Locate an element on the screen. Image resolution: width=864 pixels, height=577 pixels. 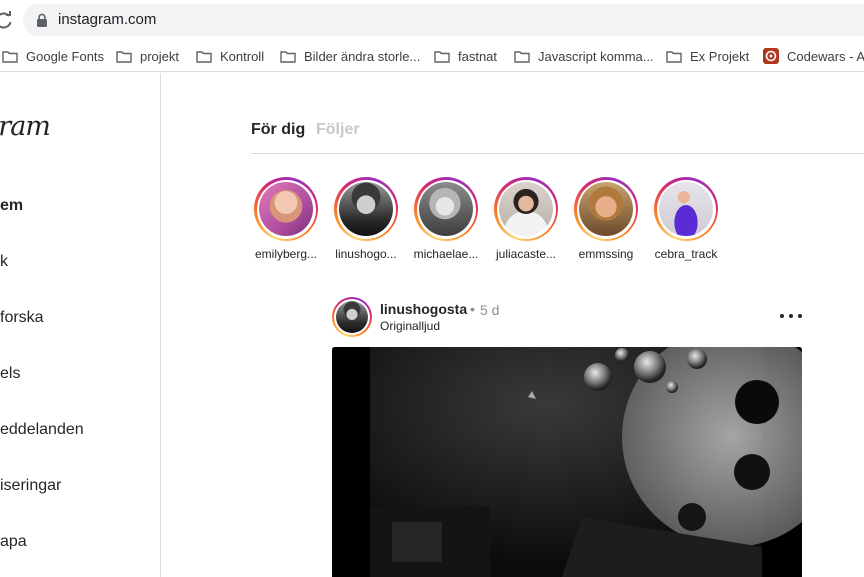
sidebar-item-skapa: apa is located at coordinates (13, 545).